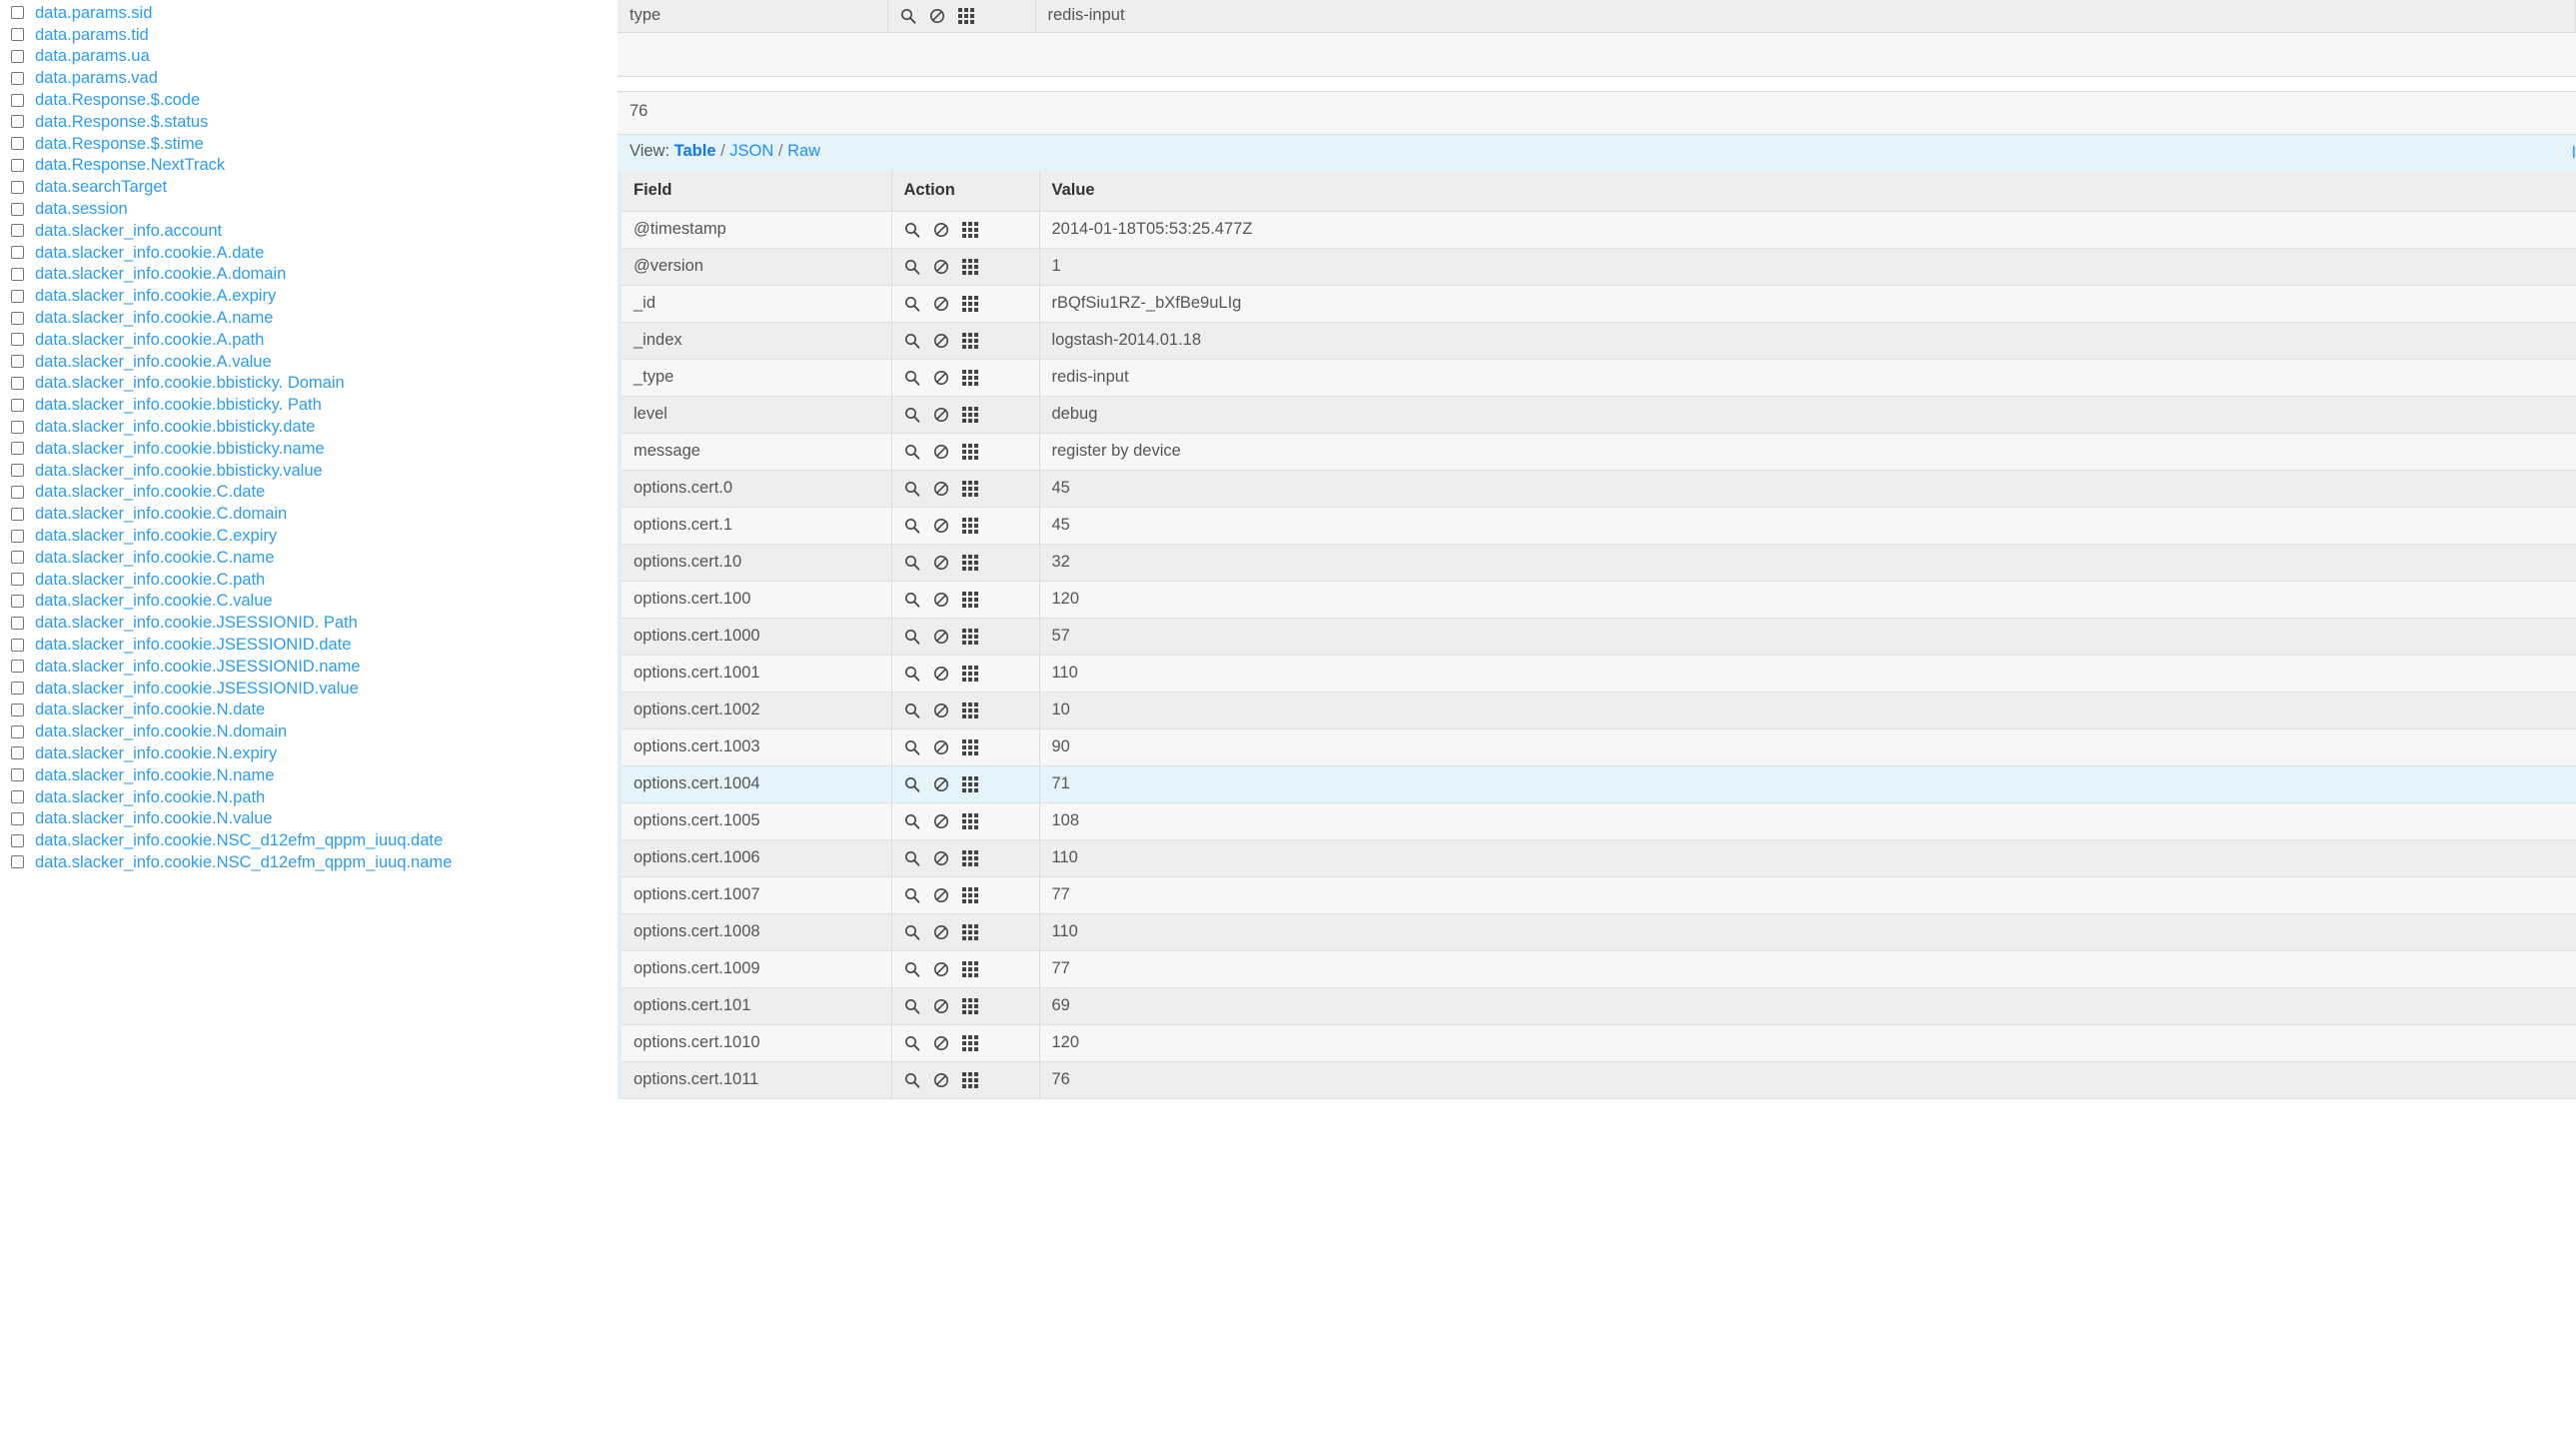 This screenshot has height=1441, width=2576. What do you see at coordinates (313, 57) in the screenshot?
I see `field-list-item: data.params.ua` at bounding box center [313, 57].